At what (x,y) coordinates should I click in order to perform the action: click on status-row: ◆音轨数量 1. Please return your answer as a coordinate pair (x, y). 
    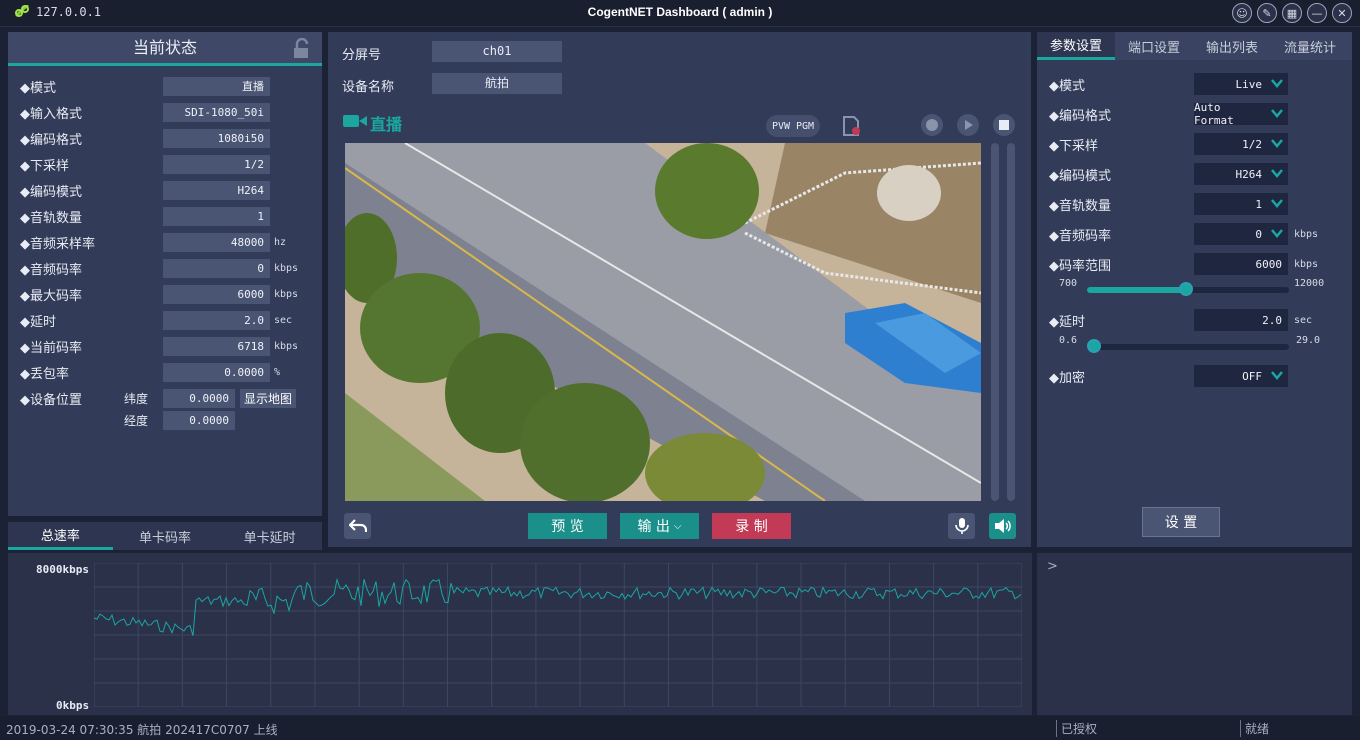
    Looking at the image, I should click on (165, 216).